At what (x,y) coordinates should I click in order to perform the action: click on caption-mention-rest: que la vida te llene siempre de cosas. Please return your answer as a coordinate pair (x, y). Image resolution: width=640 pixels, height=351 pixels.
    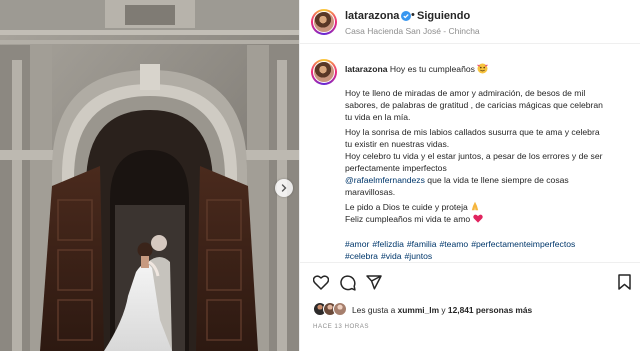
    Looking at the image, I should click on (496, 180).